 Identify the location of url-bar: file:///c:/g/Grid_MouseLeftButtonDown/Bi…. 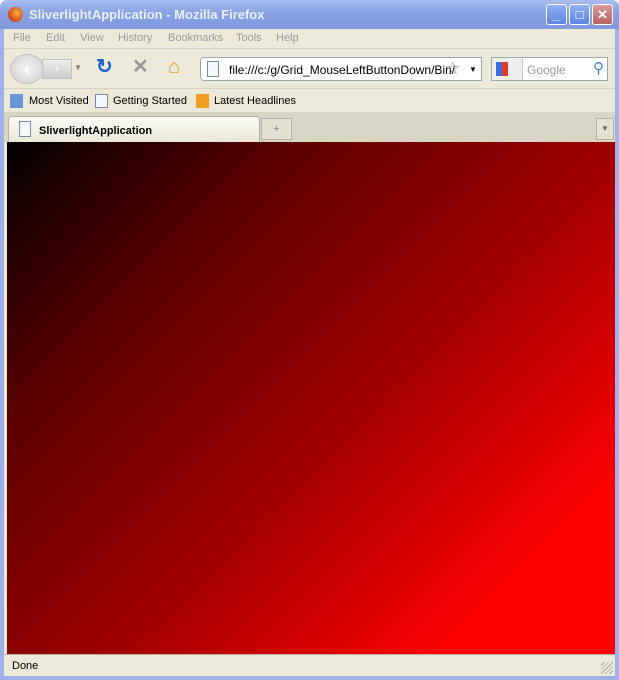
(341, 69).